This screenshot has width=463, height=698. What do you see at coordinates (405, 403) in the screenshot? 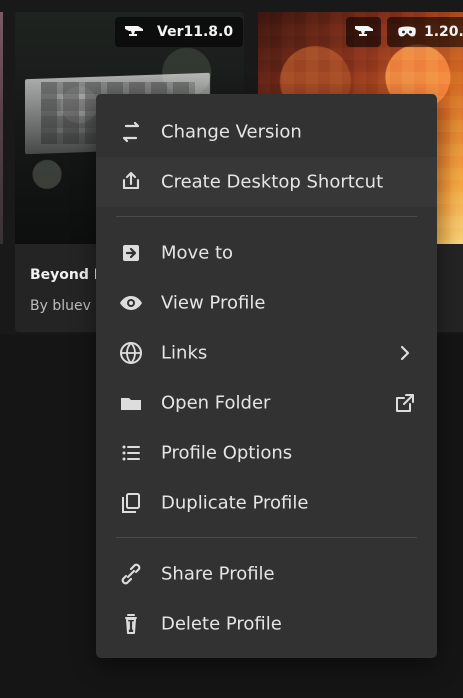
I see `external-link-icon` at bounding box center [405, 403].